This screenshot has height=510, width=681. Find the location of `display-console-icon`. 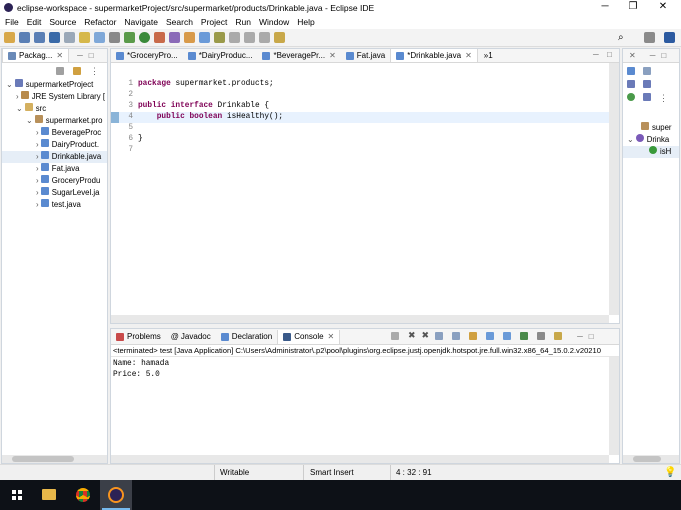

display-console-icon is located at coordinates (541, 336).